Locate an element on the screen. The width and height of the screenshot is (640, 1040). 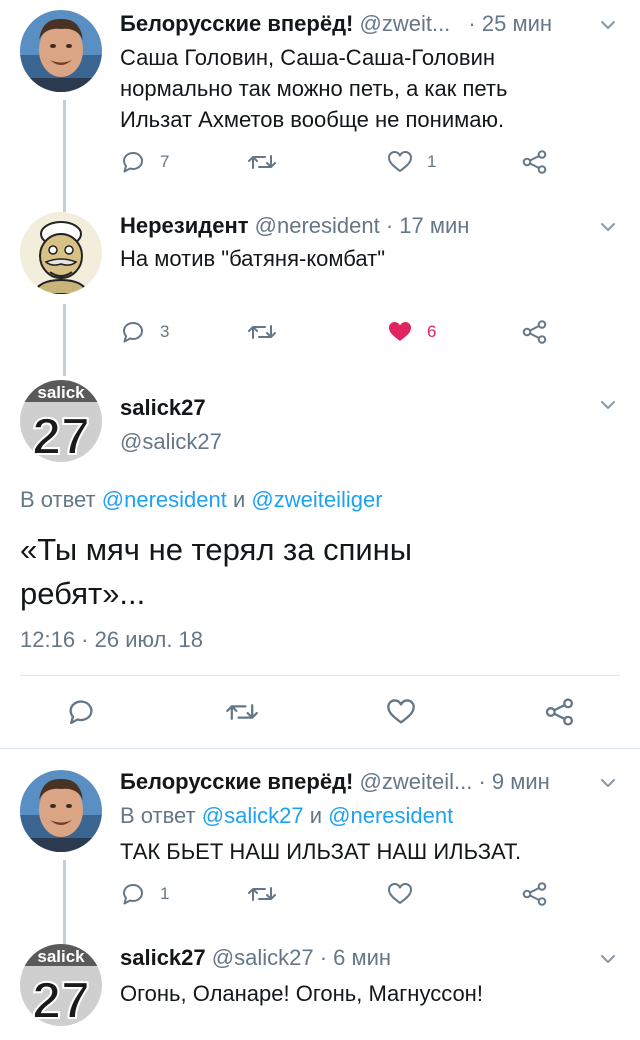
reply-button is located at coordinates (81, 712).